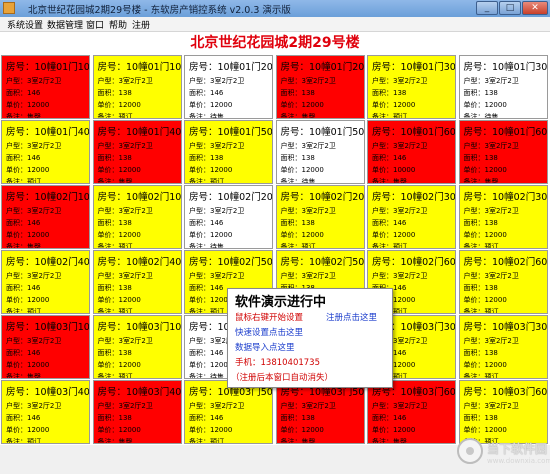 This screenshot has width=550, height=474. I want to click on unit-cell: 房号：10幢03门101 户型：3室2厅2卫 面积：146 单价：12000 备注：售罄, so click(45, 347).